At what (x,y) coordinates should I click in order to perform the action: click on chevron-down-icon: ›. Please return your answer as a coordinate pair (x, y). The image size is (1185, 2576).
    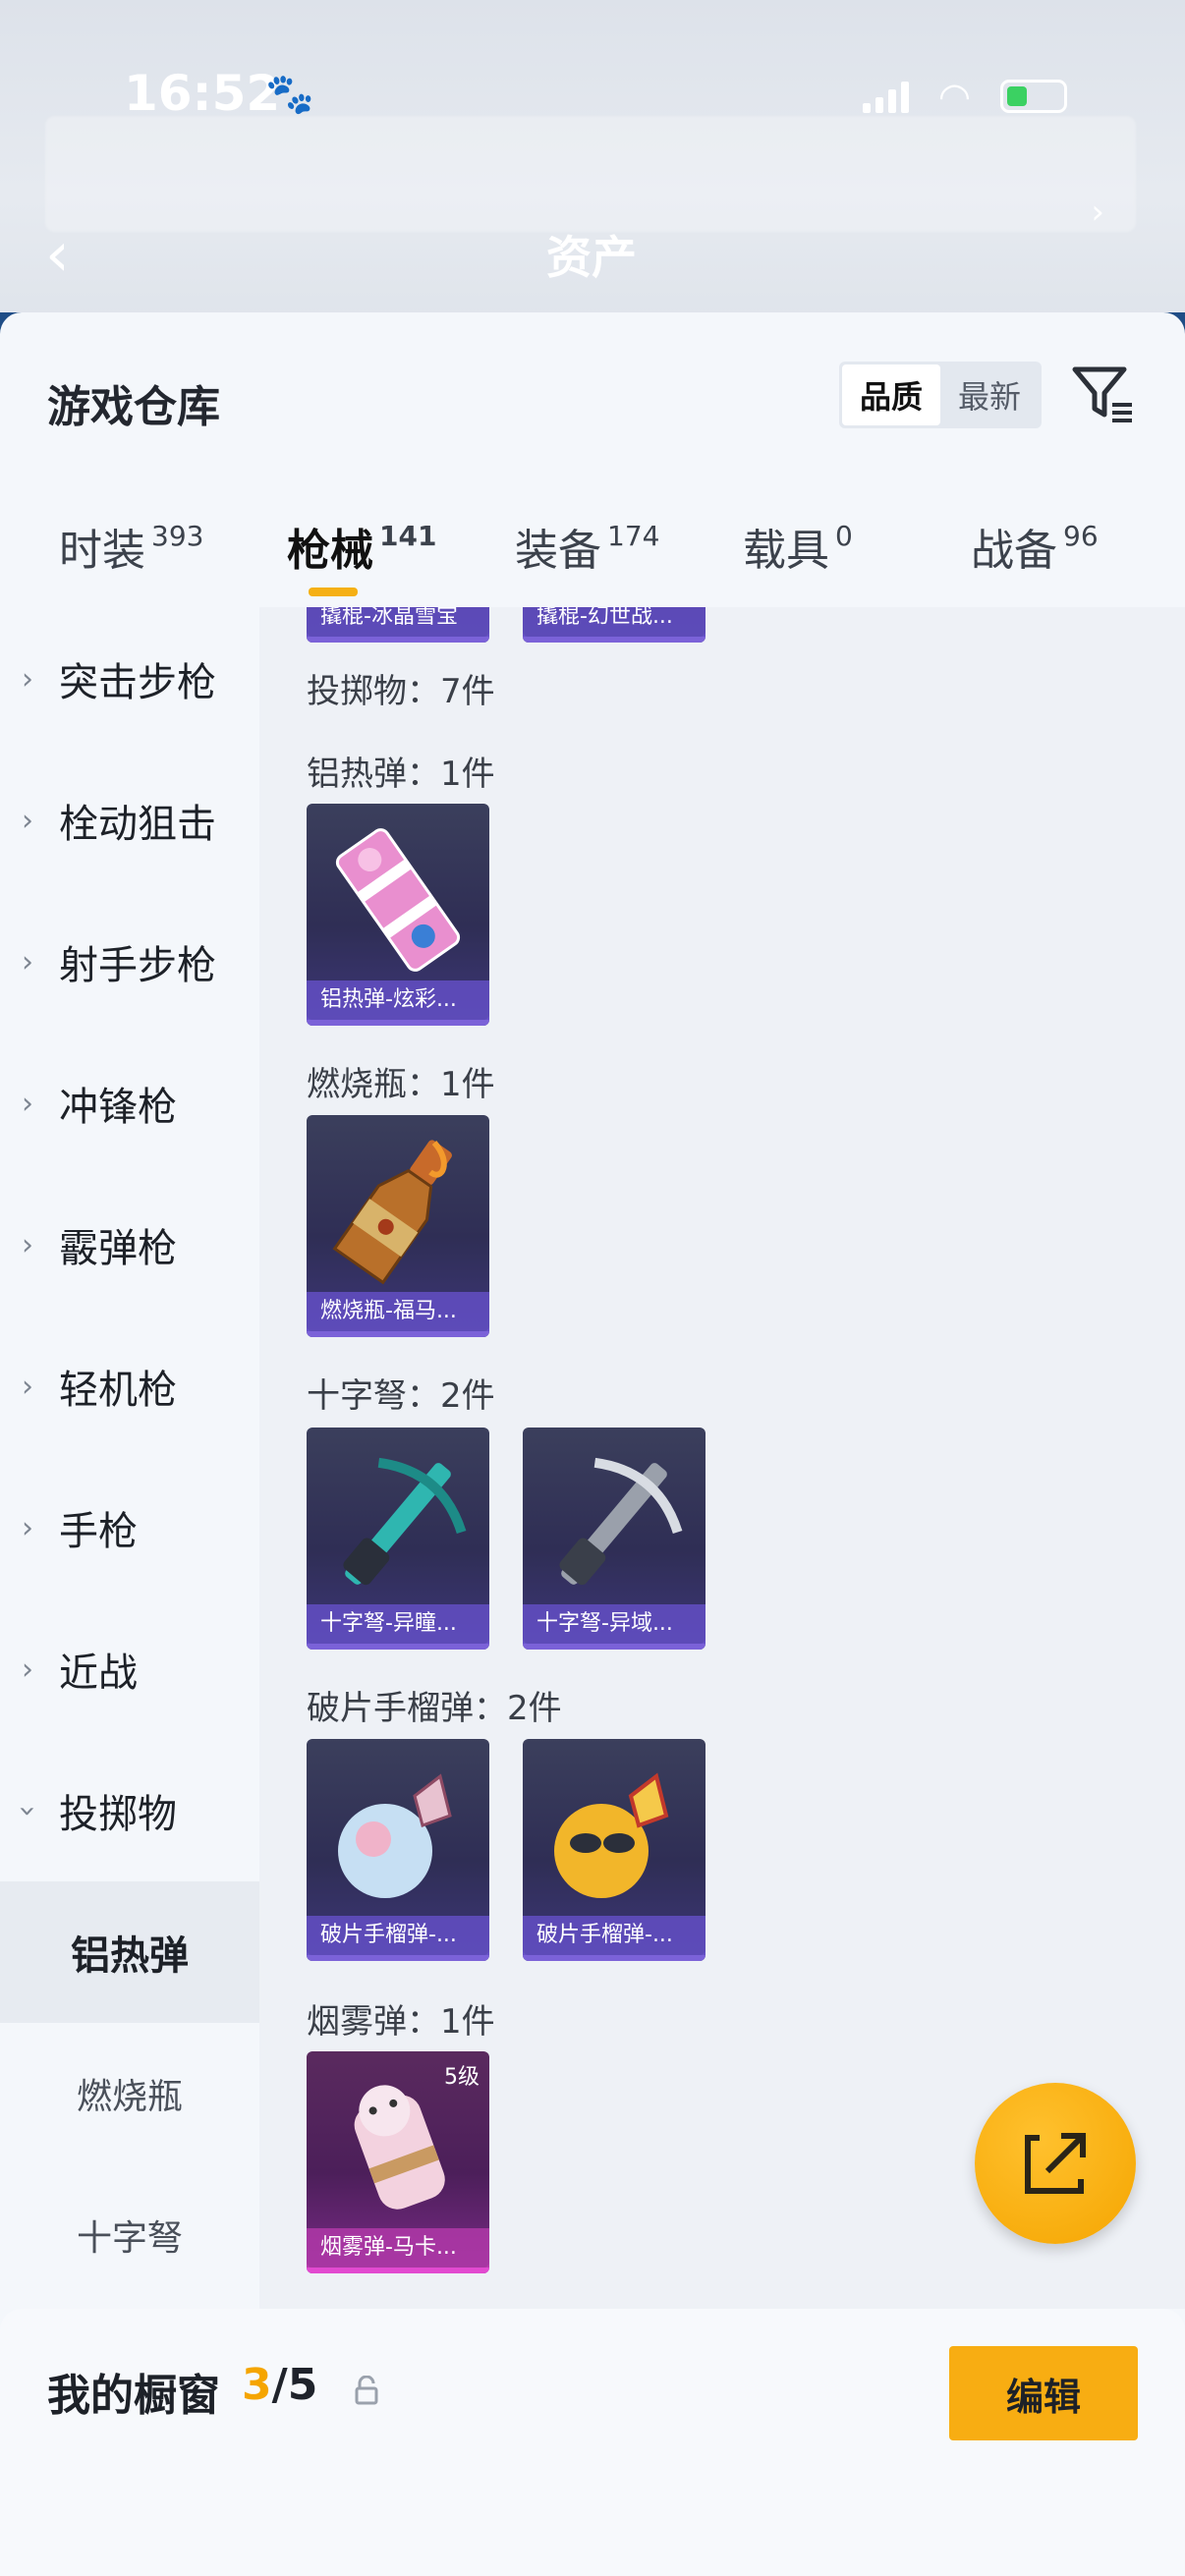
    Looking at the image, I should click on (28, 1811).